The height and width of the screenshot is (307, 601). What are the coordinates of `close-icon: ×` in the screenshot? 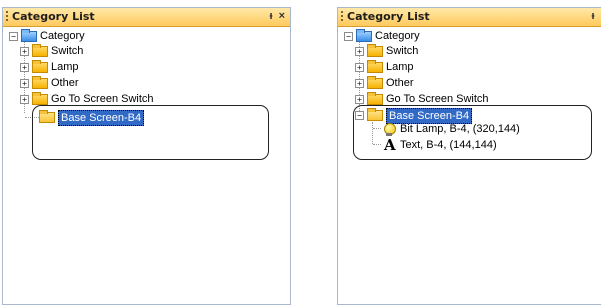 It's located at (282, 16).